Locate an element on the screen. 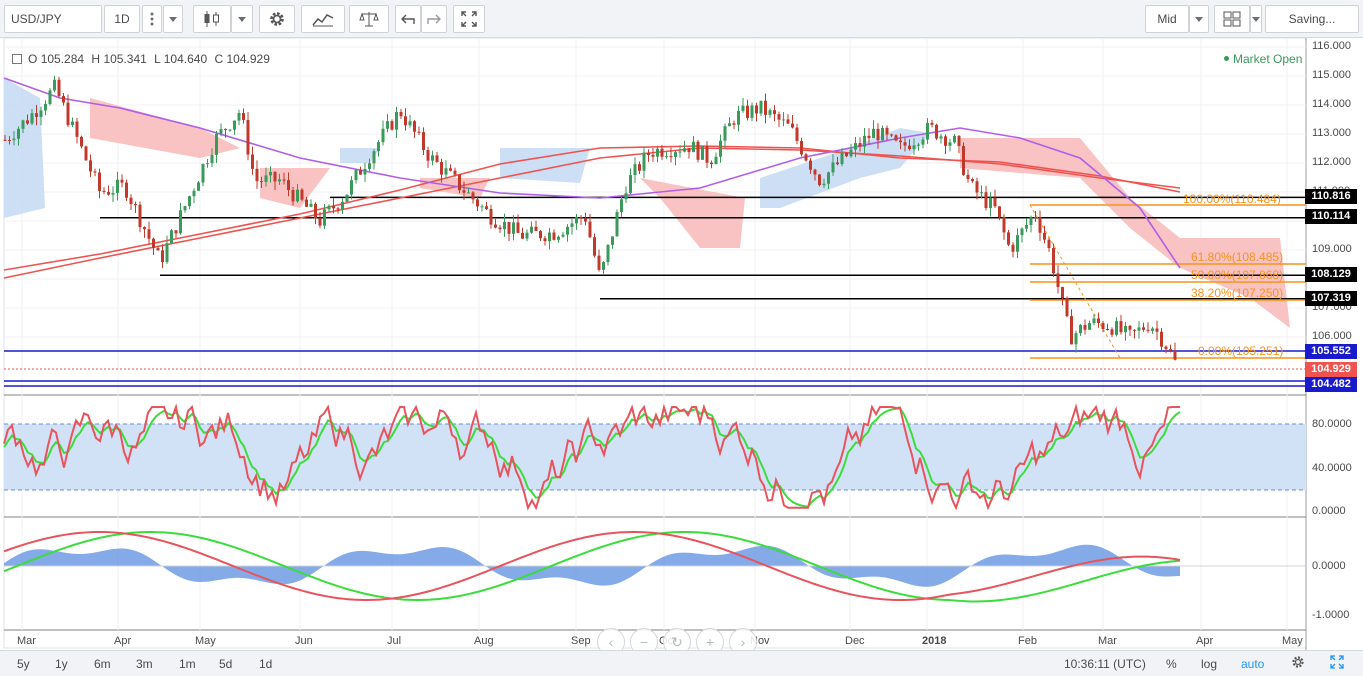  range-1m-button: 1m is located at coordinates (187, 664).